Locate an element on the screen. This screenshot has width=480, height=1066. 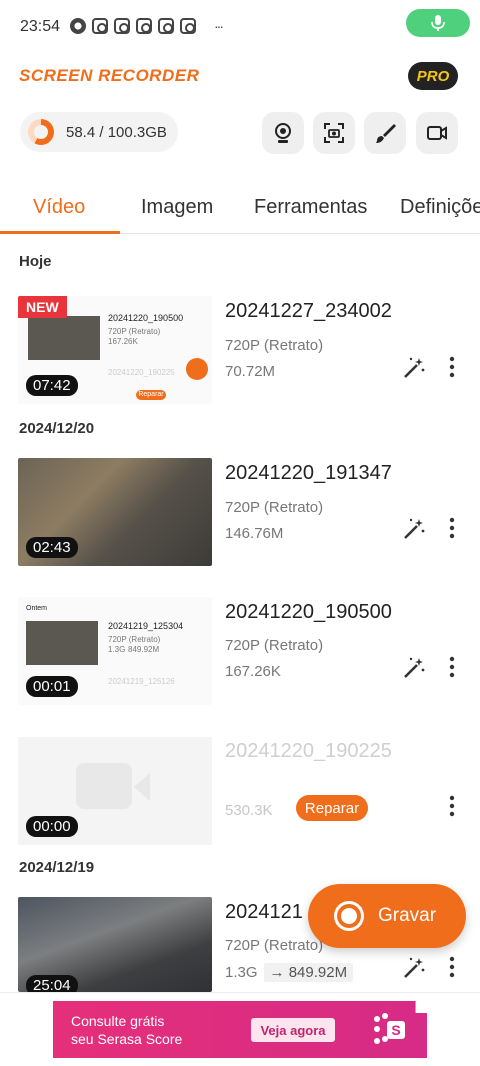
thumbnail-title-2: 20241220_190225 is located at coordinates (141, 372).